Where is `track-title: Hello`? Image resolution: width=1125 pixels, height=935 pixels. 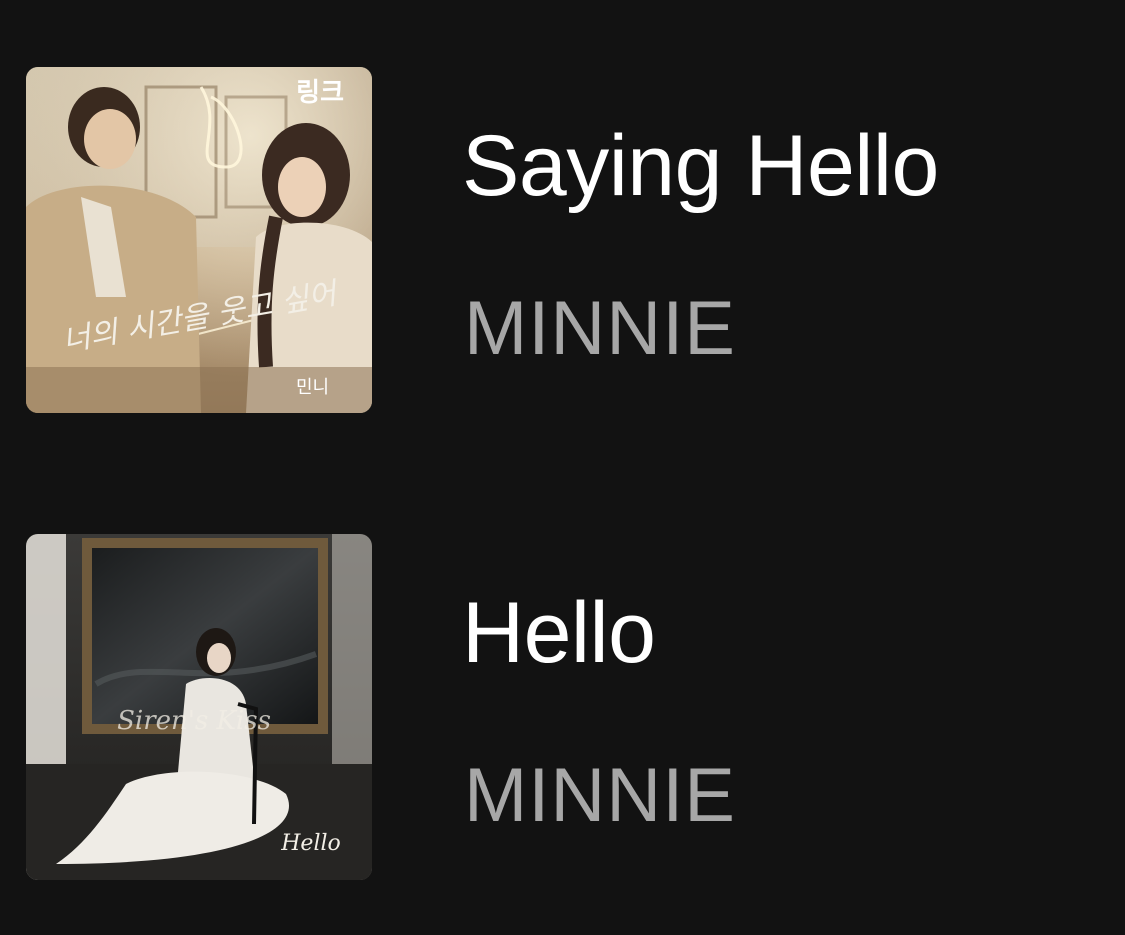
track-title: Hello is located at coordinates (559, 633).